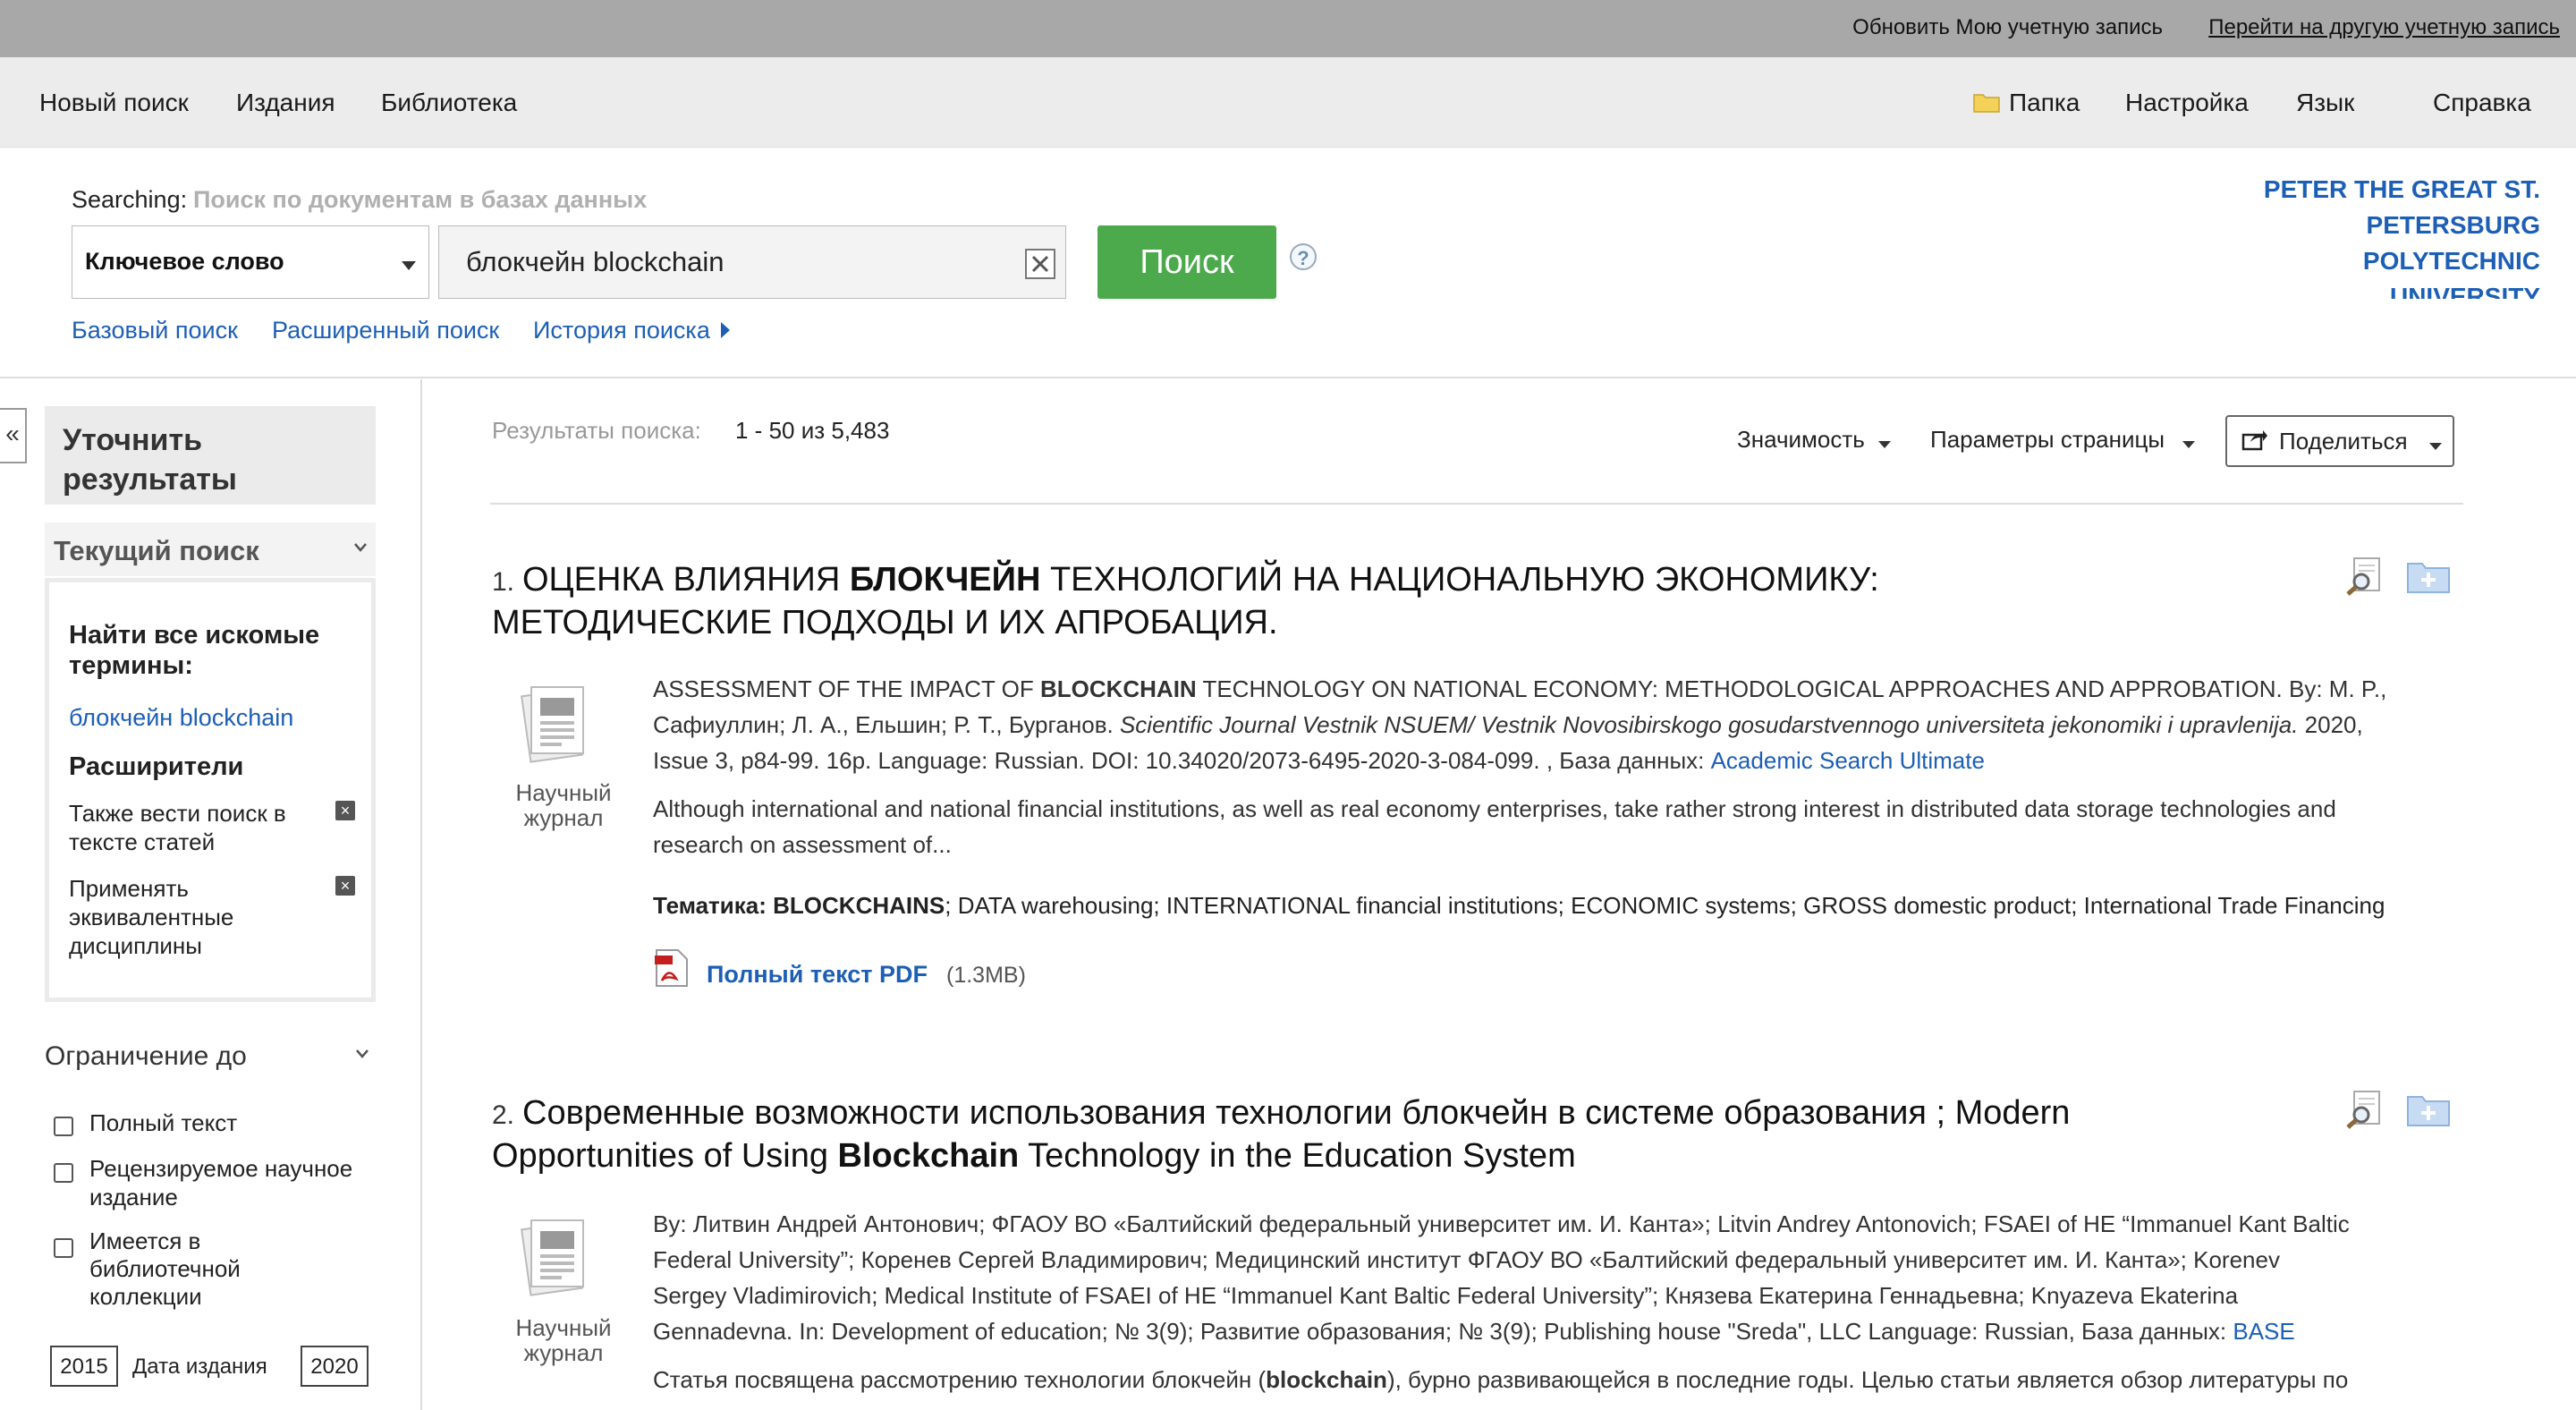  What do you see at coordinates (1186, 262) in the screenshot?
I see `search-button: Поиск` at bounding box center [1186, 262].